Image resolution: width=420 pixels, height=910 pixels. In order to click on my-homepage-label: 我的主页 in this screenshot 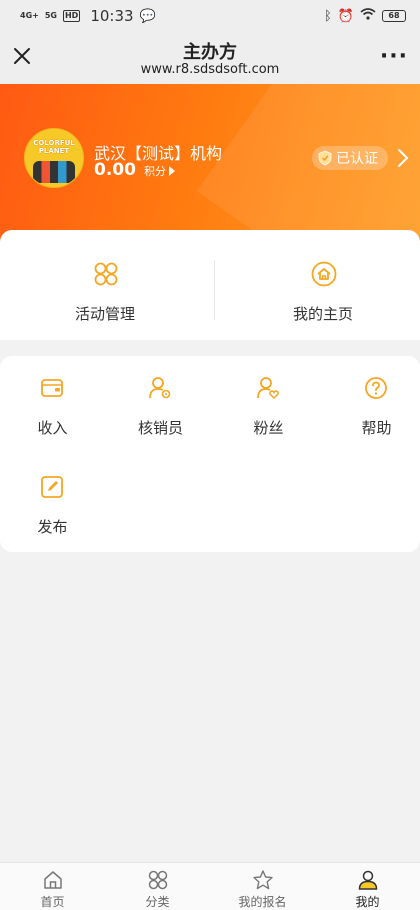, I will do `click(322, 314)`.